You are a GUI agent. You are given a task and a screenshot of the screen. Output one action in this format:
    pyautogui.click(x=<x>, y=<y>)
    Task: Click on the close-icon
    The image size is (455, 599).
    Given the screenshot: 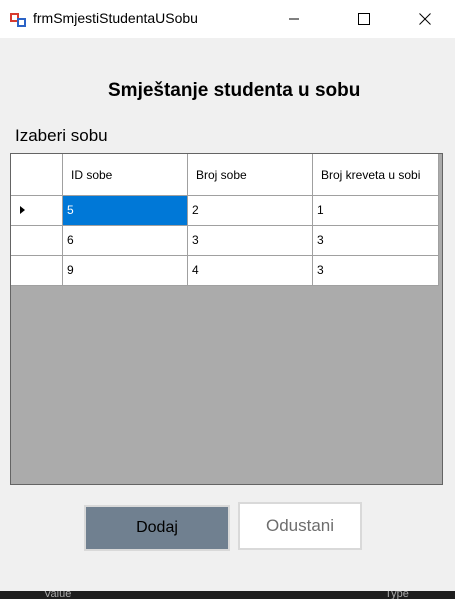 What is the action you would take?
    pyautogui.click(x=425, y=19)
    